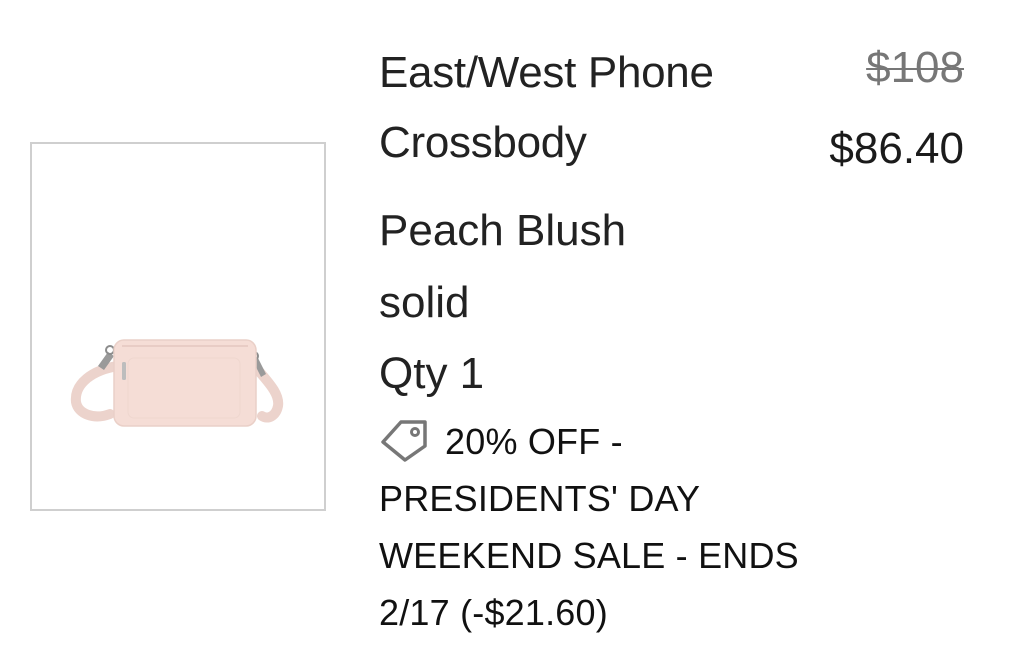  Describe the element at coordinates (405, 440) in the screenshot. I see `price-tag-icon` at that location.